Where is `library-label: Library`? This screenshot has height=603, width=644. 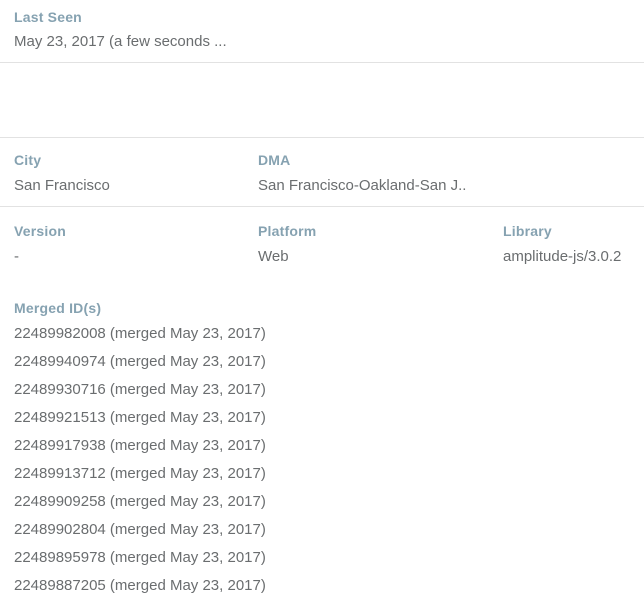 library-label: Library is located at coordinates (527, 231).